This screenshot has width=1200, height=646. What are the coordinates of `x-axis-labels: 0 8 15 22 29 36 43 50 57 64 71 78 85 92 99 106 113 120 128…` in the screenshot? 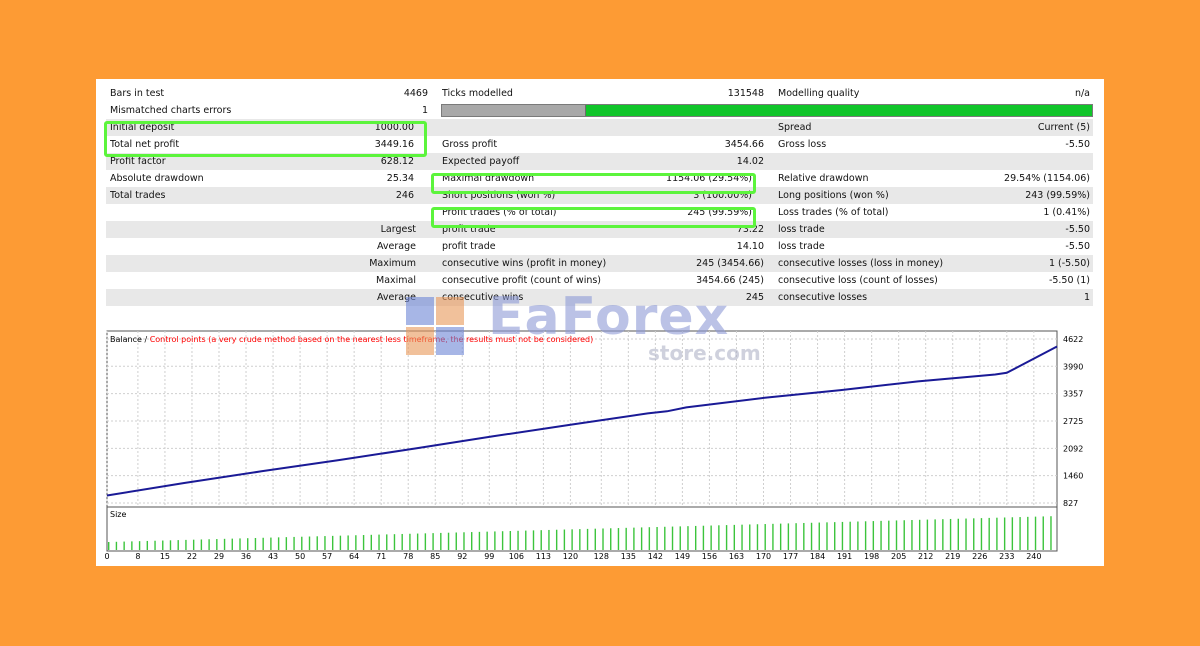 It's located at (572, 556).